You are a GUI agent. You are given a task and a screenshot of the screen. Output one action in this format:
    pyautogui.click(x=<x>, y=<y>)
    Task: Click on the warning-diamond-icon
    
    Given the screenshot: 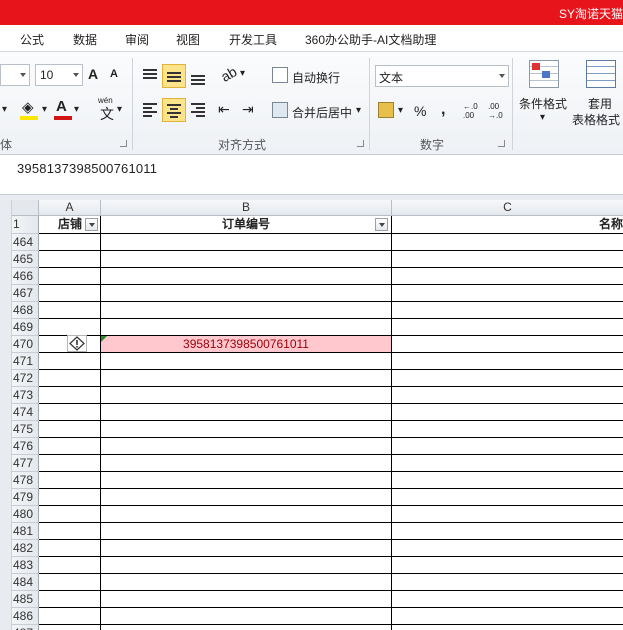 What is the action you would take?
    pyautogui.click(x=77, y=343)
    